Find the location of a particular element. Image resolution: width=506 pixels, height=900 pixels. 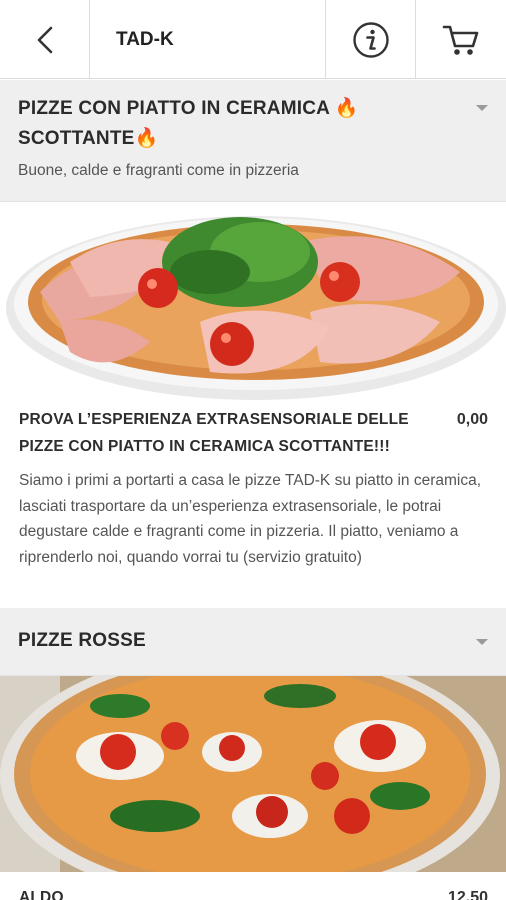

info-button is located at coordinates (371, 39).